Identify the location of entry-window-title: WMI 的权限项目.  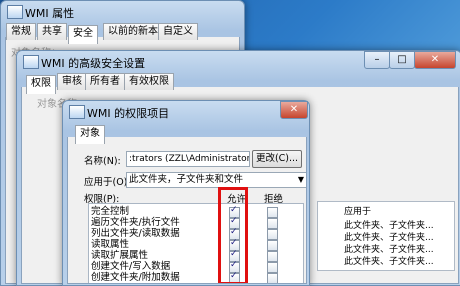
(128, 113).